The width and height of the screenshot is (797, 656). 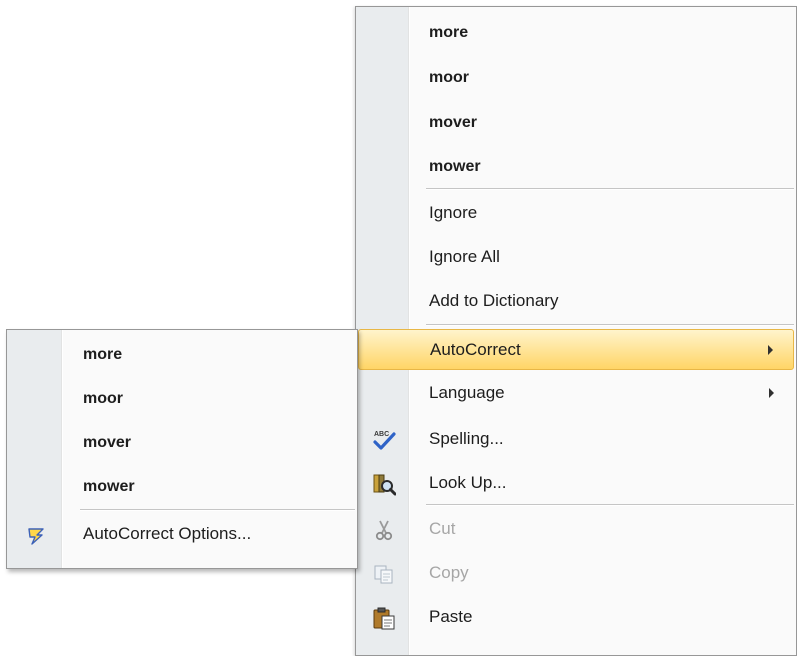 What do you see at coordinates (384, 529) in the screenshot?
I see `scissors-icon` at bounding box center [384, 529].